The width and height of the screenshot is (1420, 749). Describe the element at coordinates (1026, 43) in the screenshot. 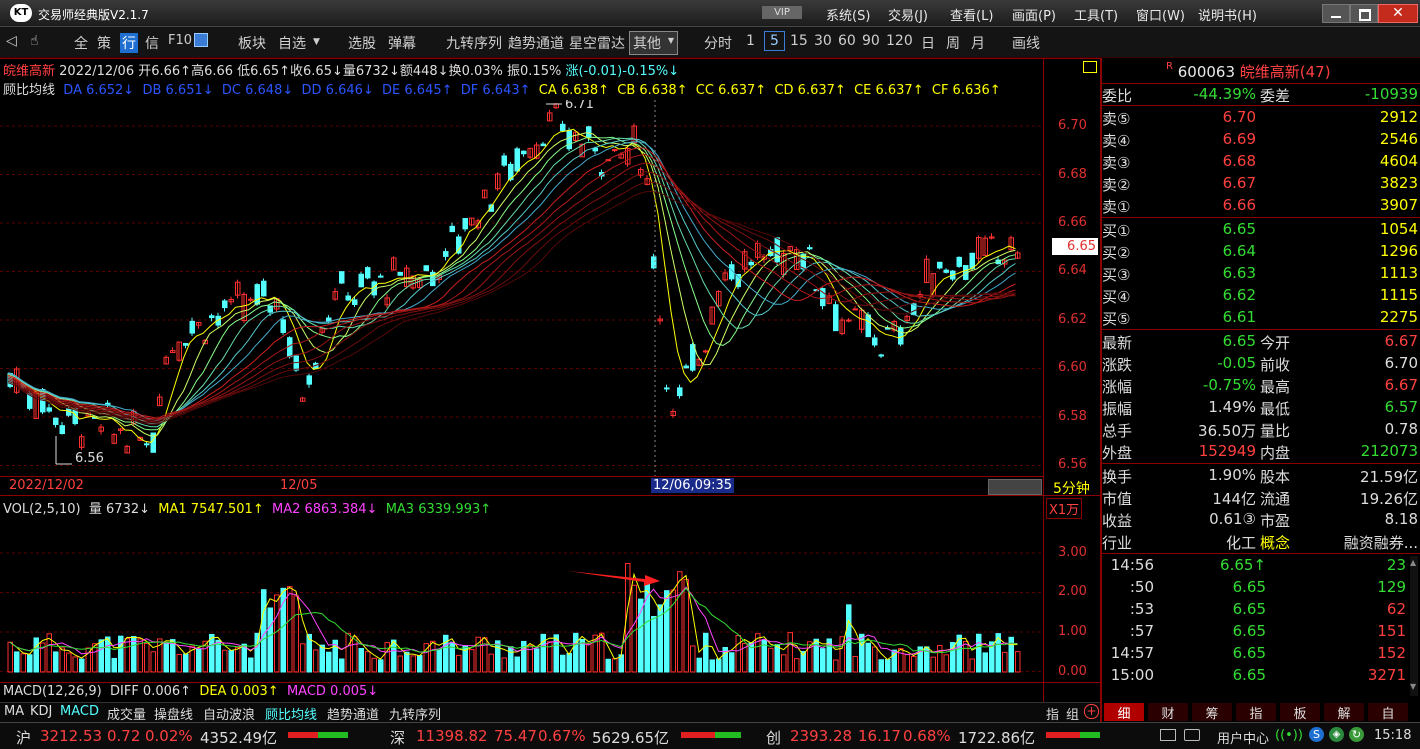

I see `tb-draw-line: 画线` at that location.